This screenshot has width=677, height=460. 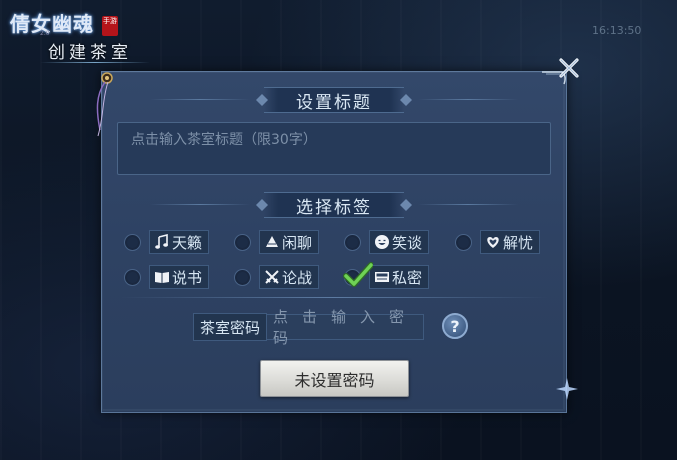 I want to click on close-button, so click(x=569, y=68).